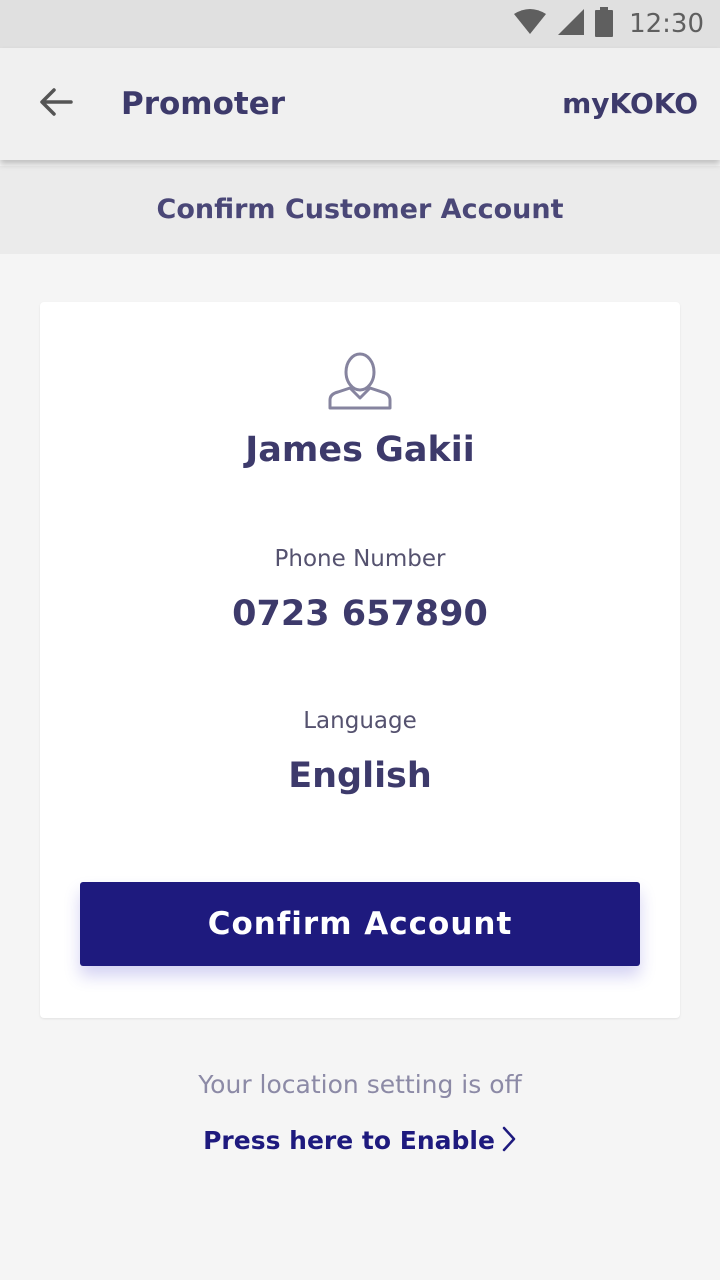 The width and height of the screenshot is (720, 1280). Describe the element at coordinates (360, 776) in the screenshot. I see `language-value: English` at that location.